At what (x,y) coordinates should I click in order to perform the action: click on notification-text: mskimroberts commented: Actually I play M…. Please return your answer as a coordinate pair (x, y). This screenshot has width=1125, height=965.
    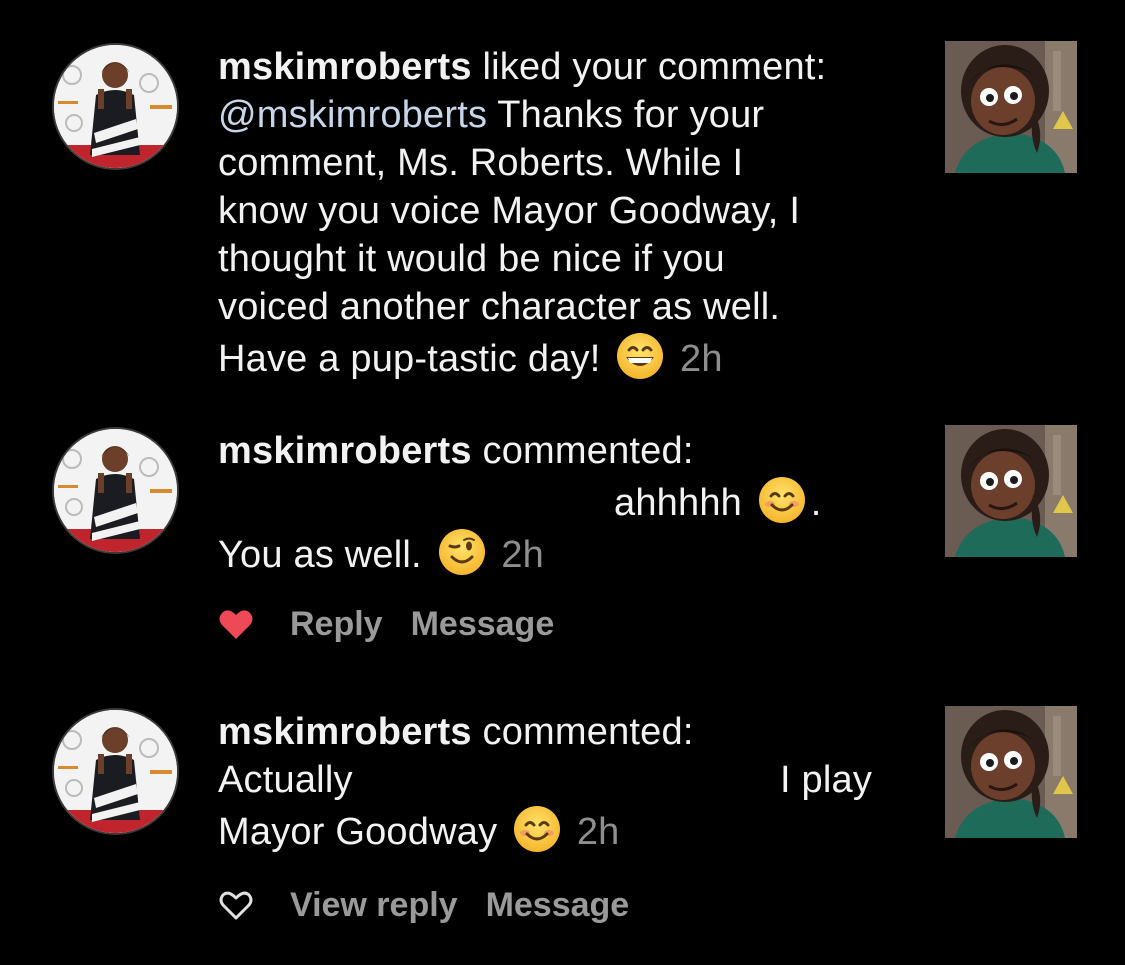
    Looking at the image, I should click on (568, 782).